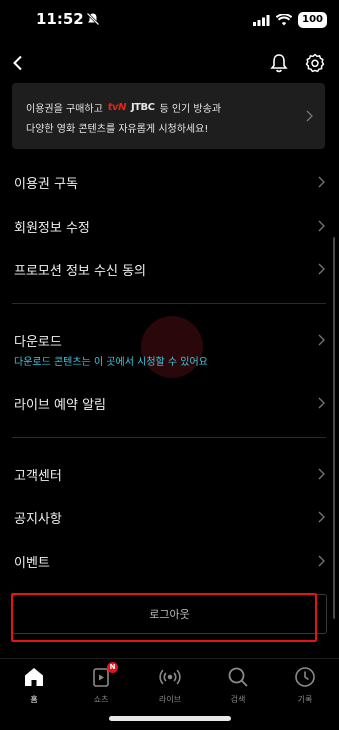  What do you see at coordinates (312, 20) in the screenshot?
I see `battery-indicator: 100` at bounding box center [312, 20].